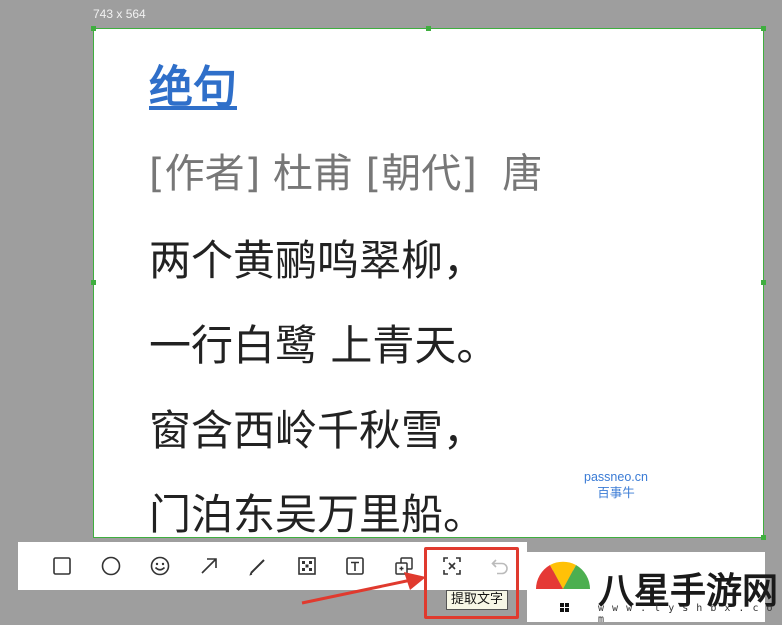  I want to click on watermark: passneo.cn 百事牛, so click(616, 485).